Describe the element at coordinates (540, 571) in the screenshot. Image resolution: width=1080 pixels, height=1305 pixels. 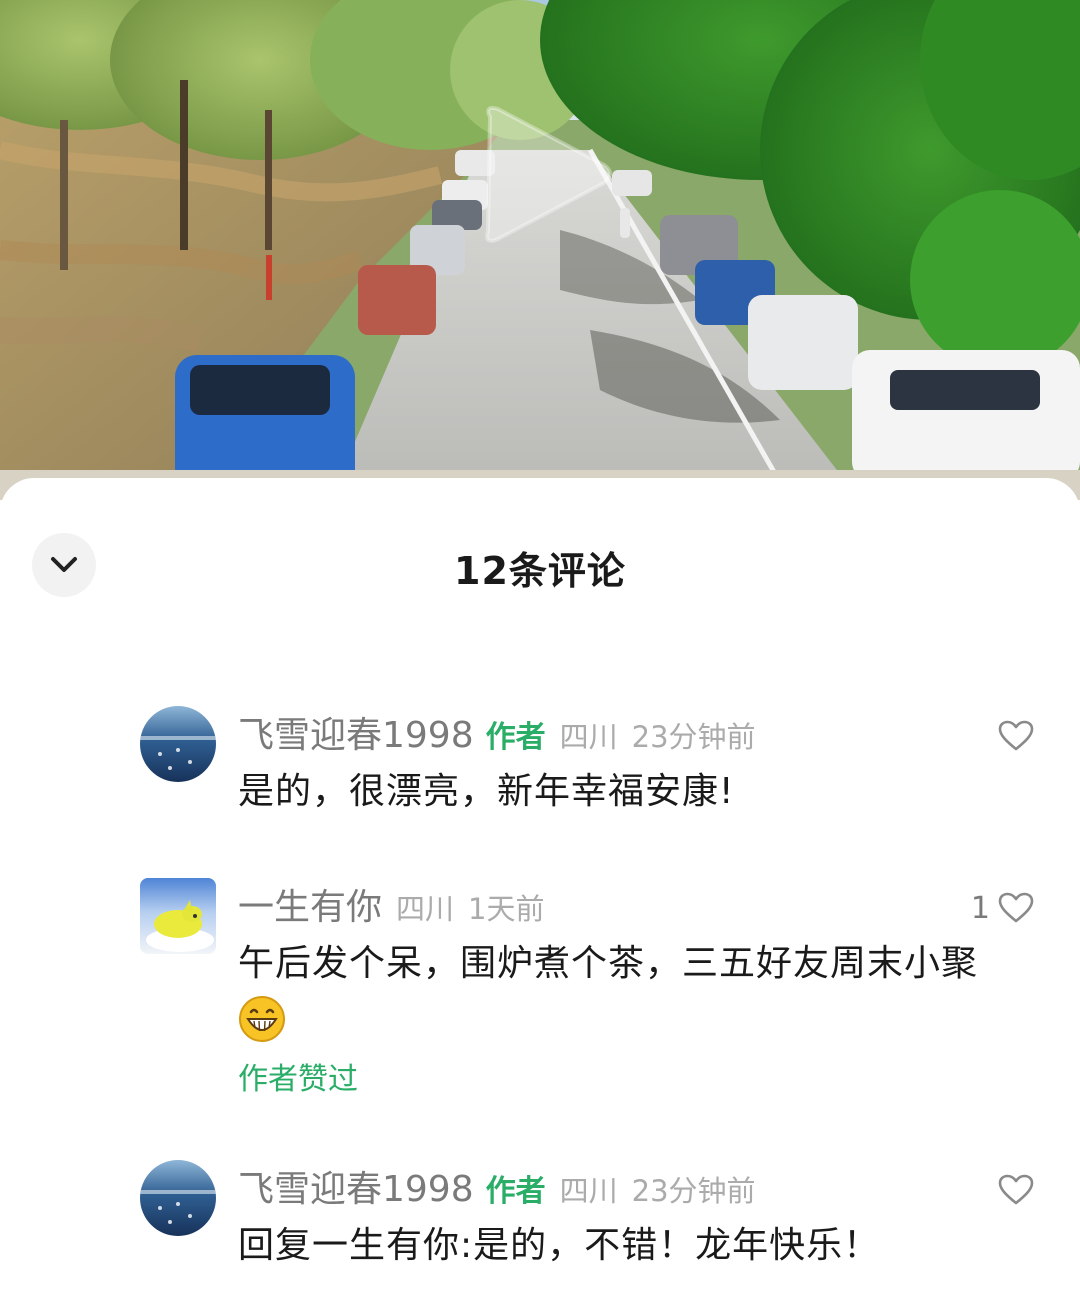
I see `comment-count-title: 12条评论` at that location.